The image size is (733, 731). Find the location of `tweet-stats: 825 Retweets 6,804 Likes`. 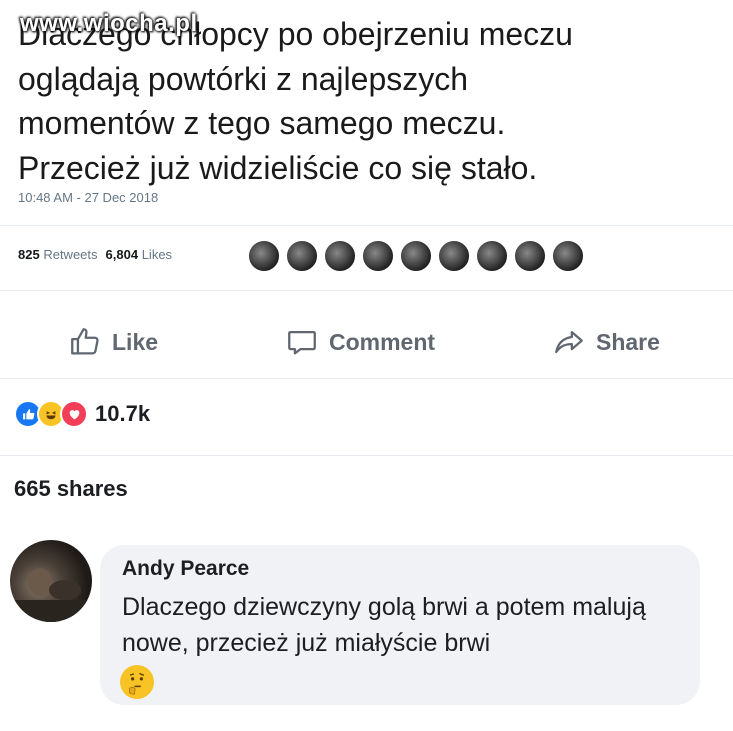

tweet-stats: 825 Retweets 6,804 Likes is located at coordinates (95, 254).